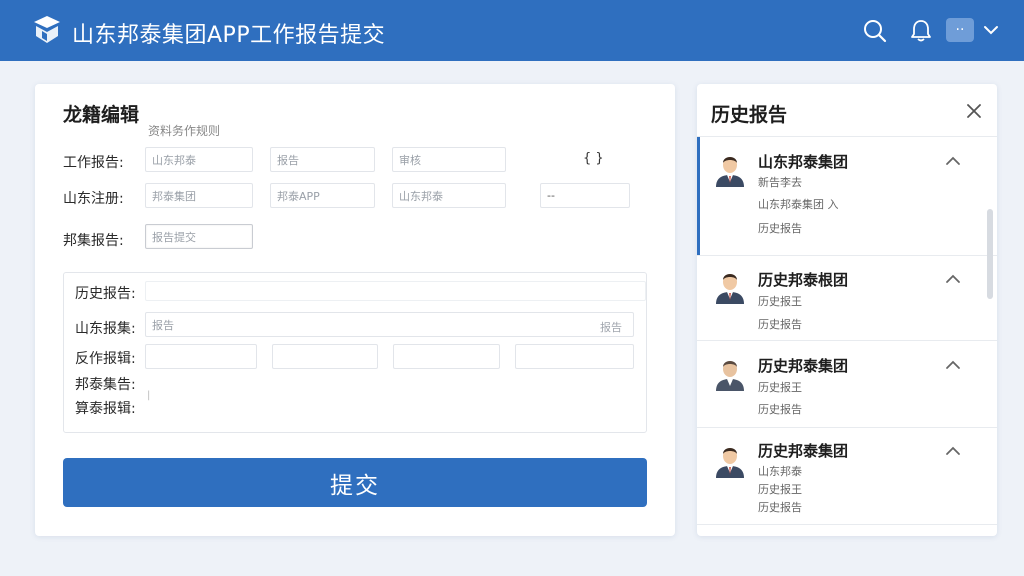 Image resolution: width=1024 pixels, height=576 pixels. Describe the element at coordinates (512, 30) in the screenshot. I see `top-bar: 山东邦泰集团APP工作报告提交 ··` at that location.